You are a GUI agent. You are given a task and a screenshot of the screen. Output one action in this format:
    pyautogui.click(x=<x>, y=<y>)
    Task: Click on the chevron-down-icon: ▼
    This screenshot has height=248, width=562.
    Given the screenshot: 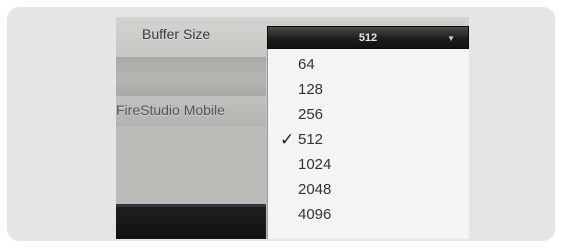 What is the action you would take?
    pyautogui.click(x=451, y=38)
    